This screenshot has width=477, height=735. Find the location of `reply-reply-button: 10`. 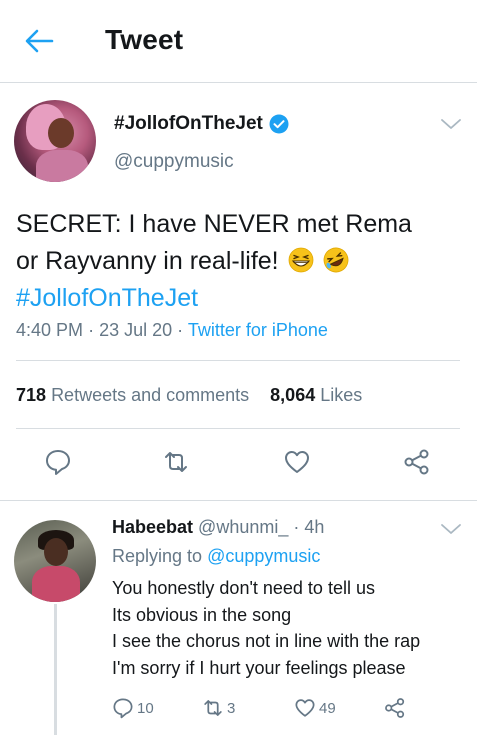

reply-reply-button: 10 is located at coordinates (133, 708).